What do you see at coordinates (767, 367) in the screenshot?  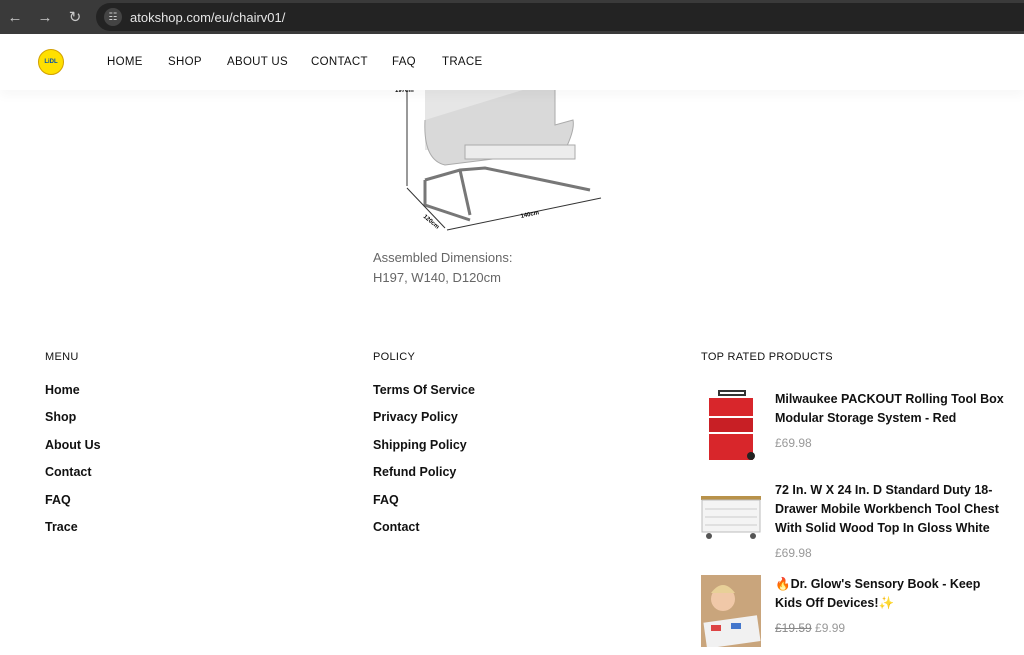 I see `footer-top-rated: TOP RATED PRODUCTS` at bounding box center [767, 367].